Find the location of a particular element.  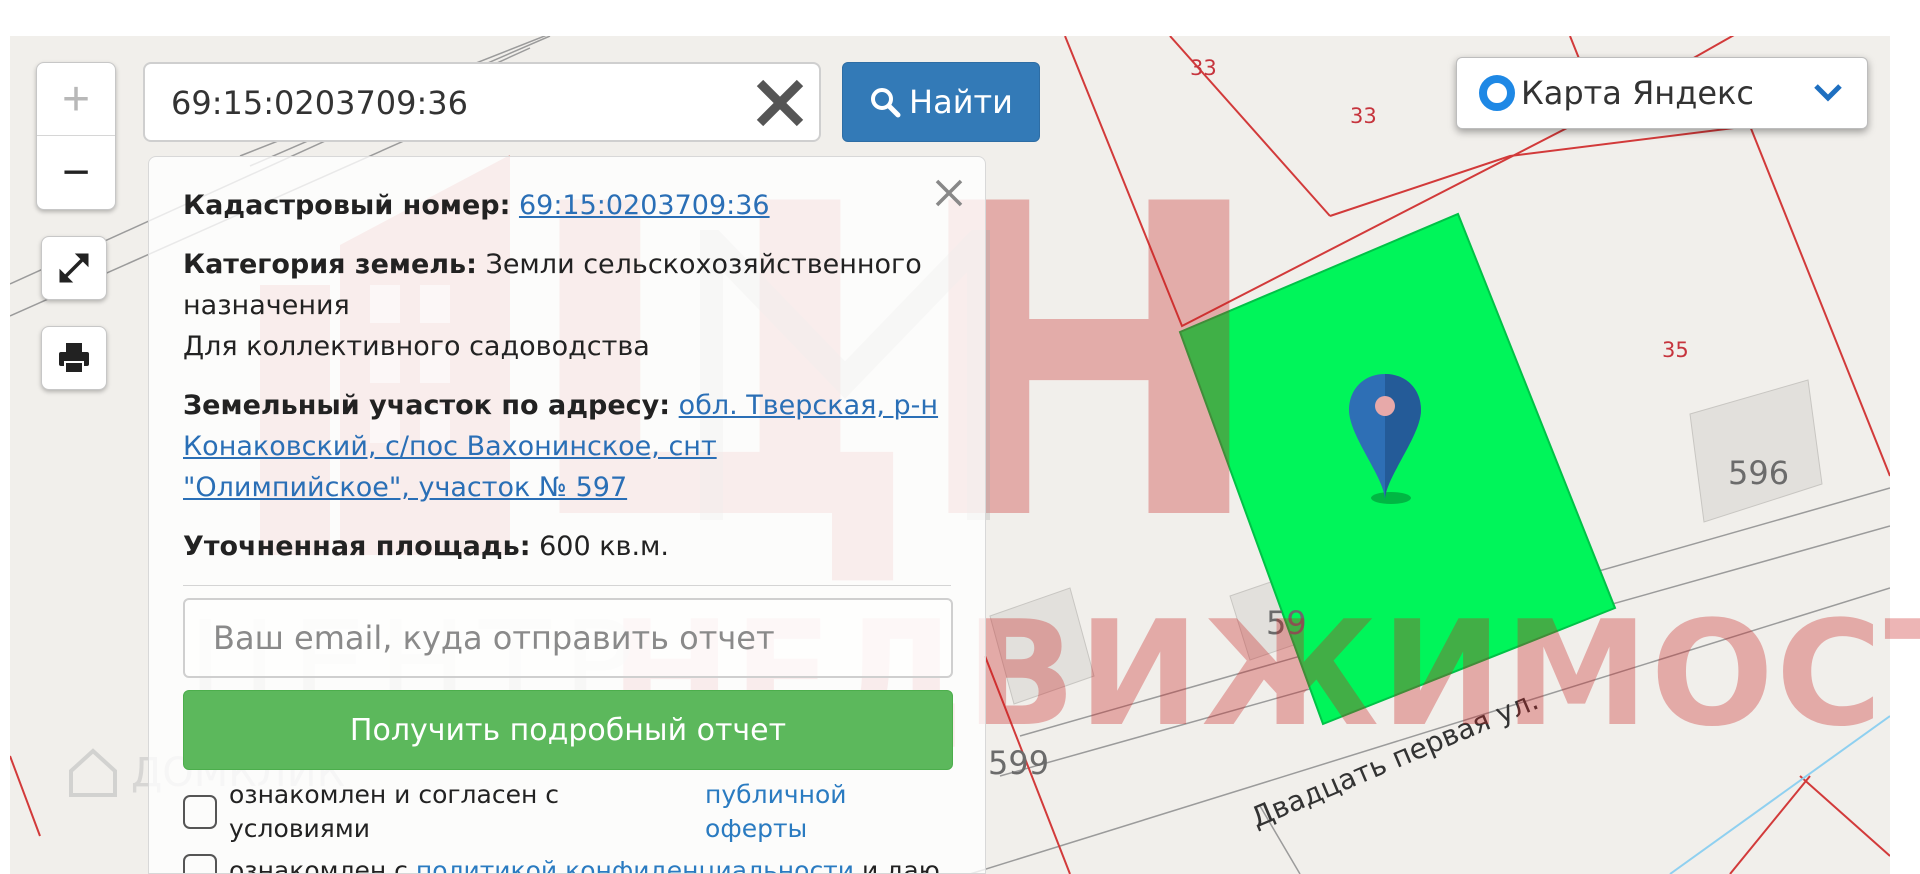

print-button is located at coordinates (74, 358).